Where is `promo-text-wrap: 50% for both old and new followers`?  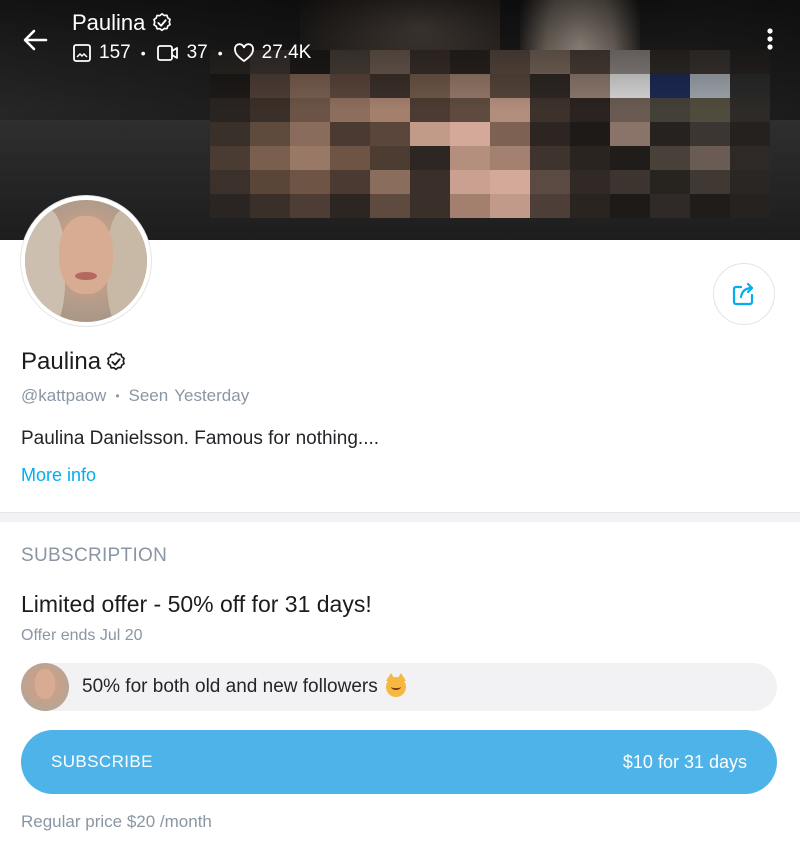 promo-text-wrap: 50% for both old and new followers is located at coordinates (244, 685).